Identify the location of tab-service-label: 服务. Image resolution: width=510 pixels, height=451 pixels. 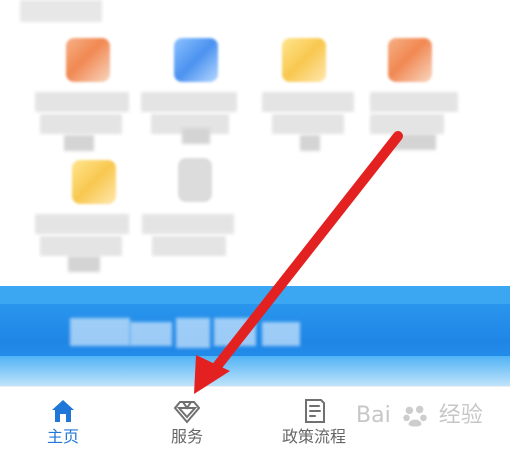
(186, 436).